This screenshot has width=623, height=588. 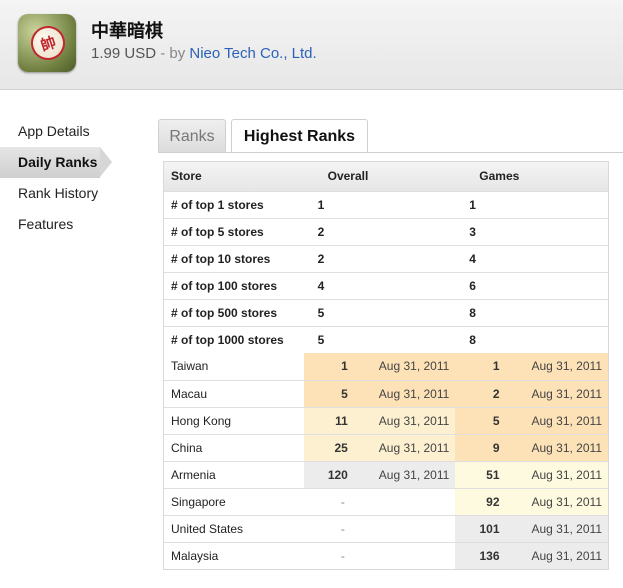 What do you see at coordinates (127, 31) in the screenshot?
I see `app-title: 中華暗棋` at bounding box center [127, 31].